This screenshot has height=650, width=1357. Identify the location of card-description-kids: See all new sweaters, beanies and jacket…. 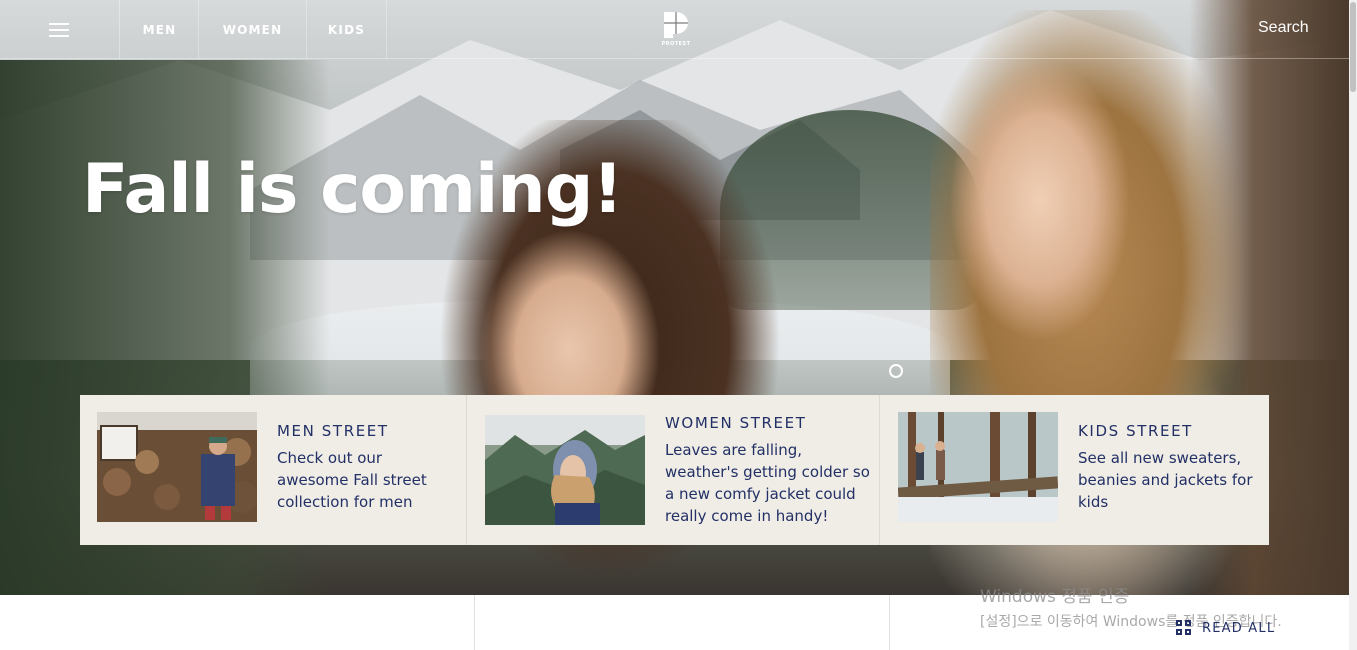
(1165, 480).